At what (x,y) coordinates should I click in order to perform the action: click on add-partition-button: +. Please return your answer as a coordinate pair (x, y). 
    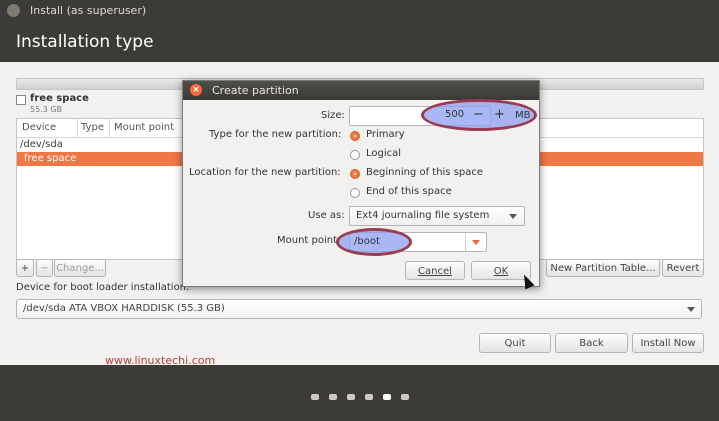
    Looking at the image, I should click on (25, 268).